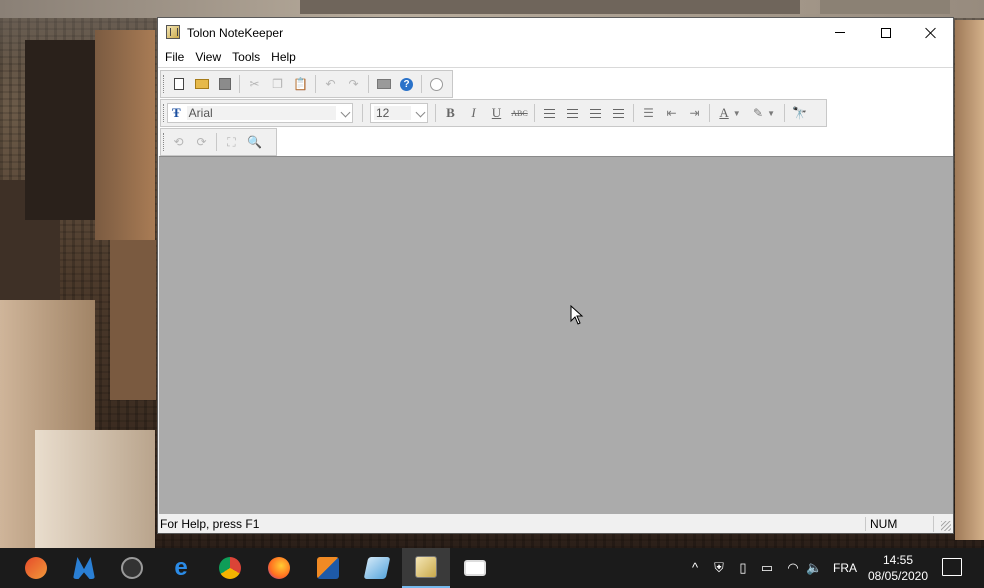 The image size is (984, 588). I want to click on fit-button: ⛶, so click(231, 142).